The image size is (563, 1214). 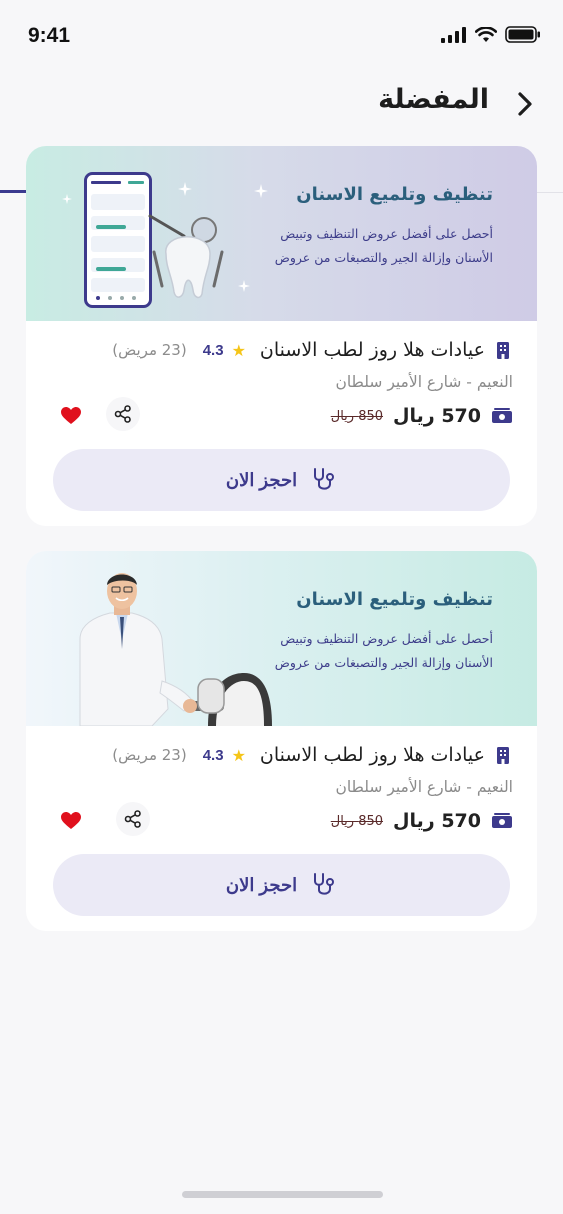 I want to click on status-icons, so click(x=491, y=34).